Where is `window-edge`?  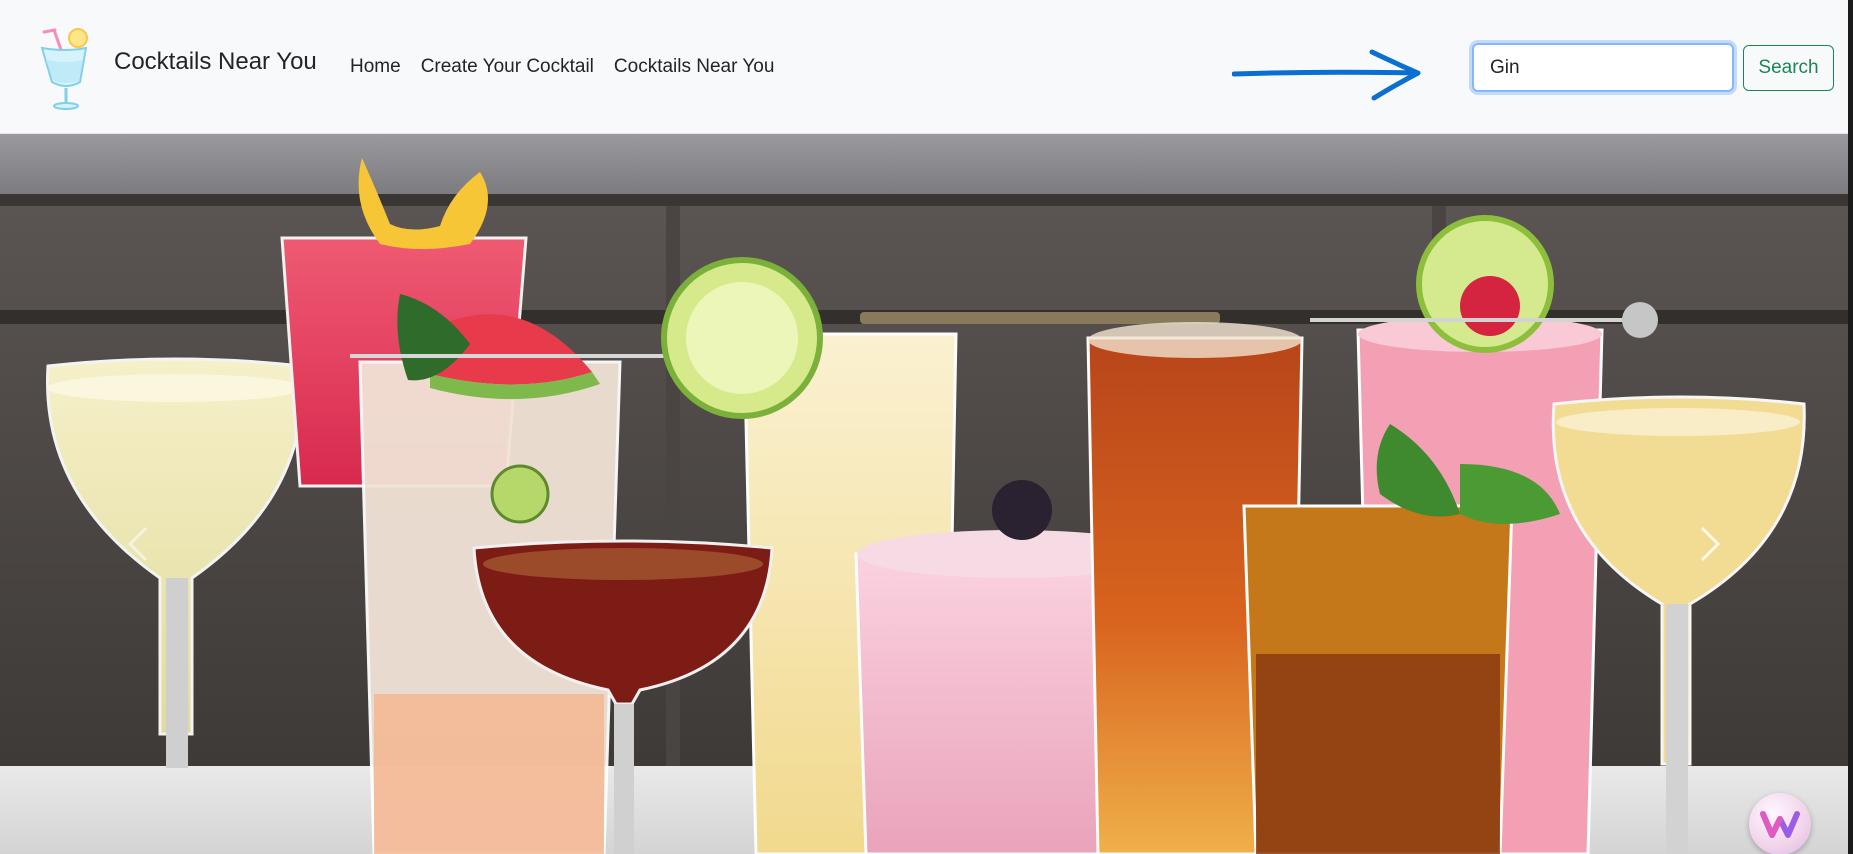
window-edge is located at coordinates (1850, 427).